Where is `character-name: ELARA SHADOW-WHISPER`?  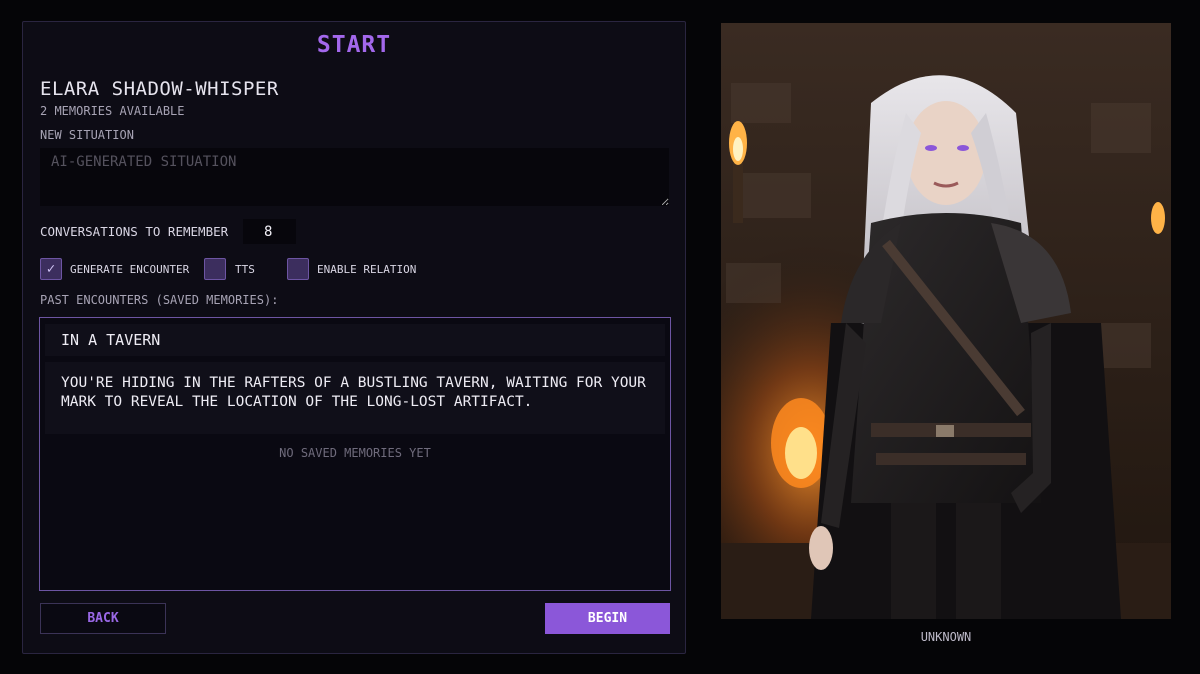
character-name: ELARA SHADOW-WHISPER is located at coordinates (159, 89).